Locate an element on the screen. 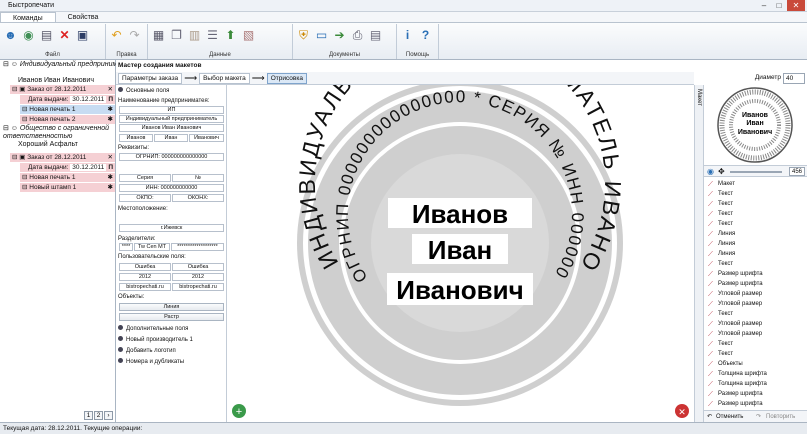 Image resolution: width=807 pixels, height=434 pixels. export-icon: ➔ is located at coordinates (339, 35).